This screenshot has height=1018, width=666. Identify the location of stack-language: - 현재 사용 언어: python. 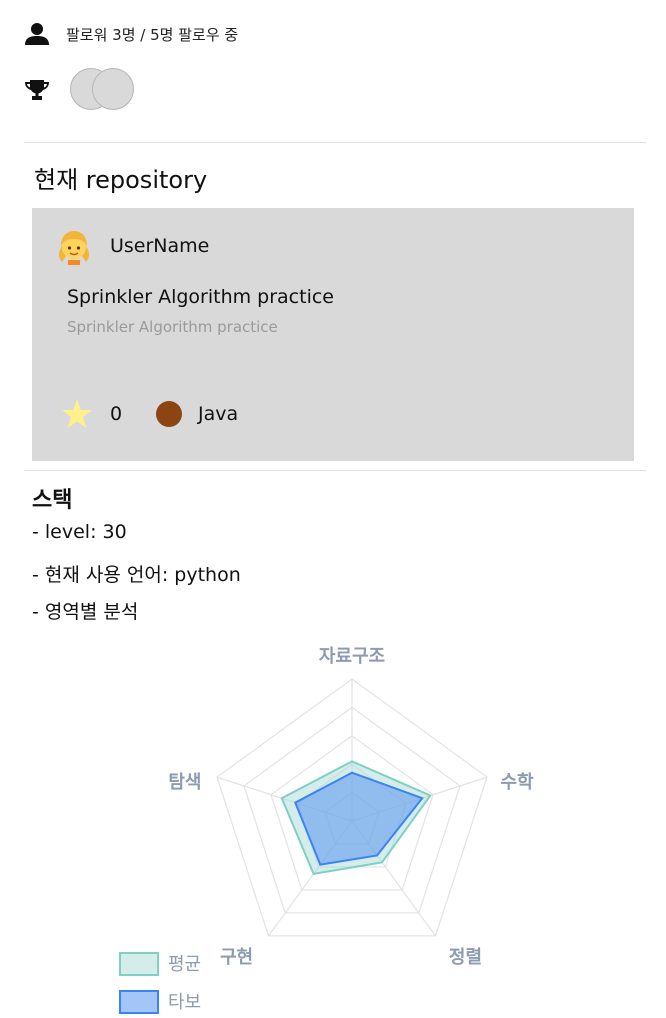
(136, 575).